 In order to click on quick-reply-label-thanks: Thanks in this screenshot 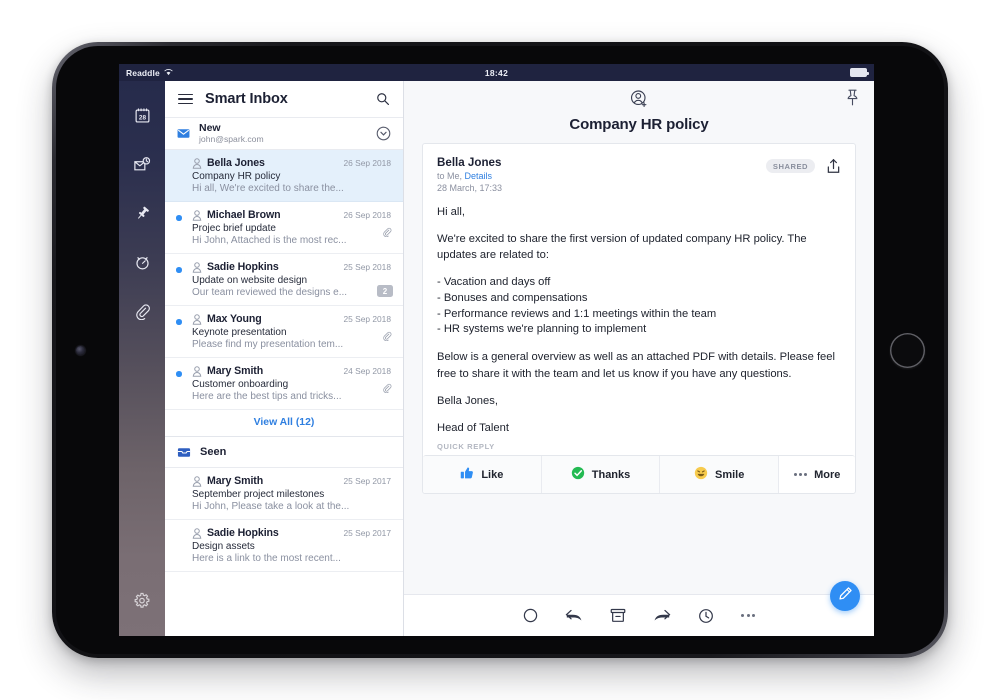, I will do `click(611, 474)`.